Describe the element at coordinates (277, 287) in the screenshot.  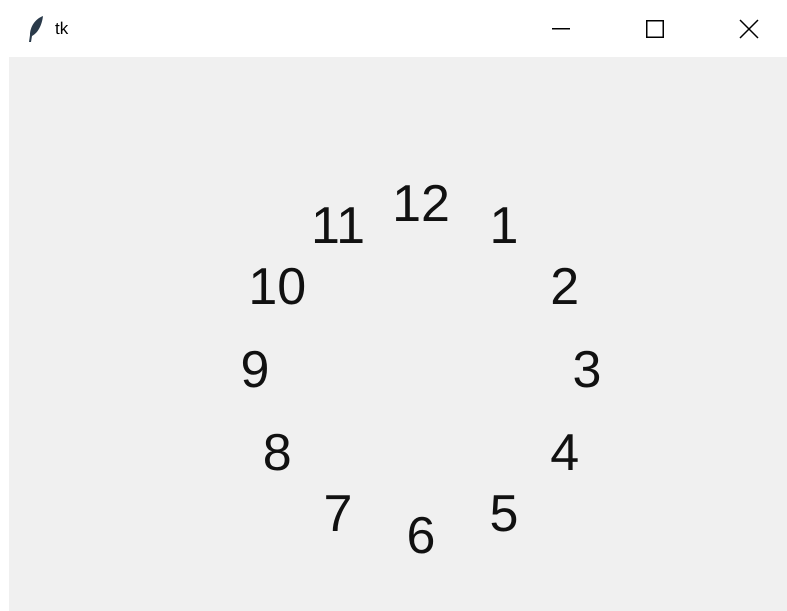
I see `clock-number: 10` at that location.